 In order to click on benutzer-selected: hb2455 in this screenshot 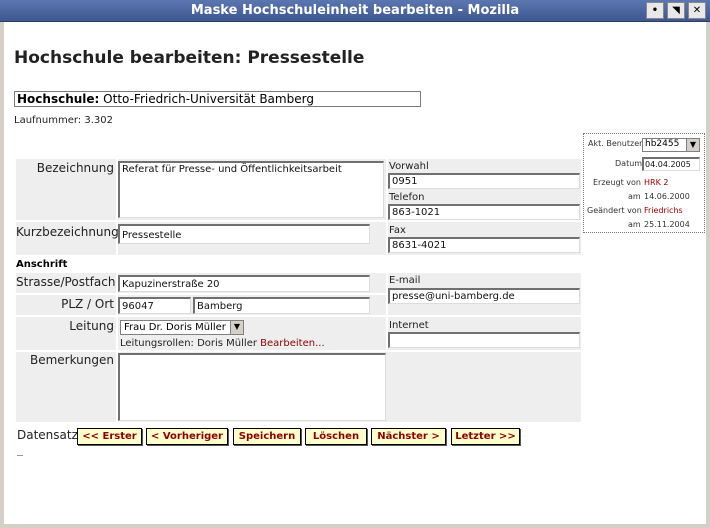, I will do `click(662, 144)`.